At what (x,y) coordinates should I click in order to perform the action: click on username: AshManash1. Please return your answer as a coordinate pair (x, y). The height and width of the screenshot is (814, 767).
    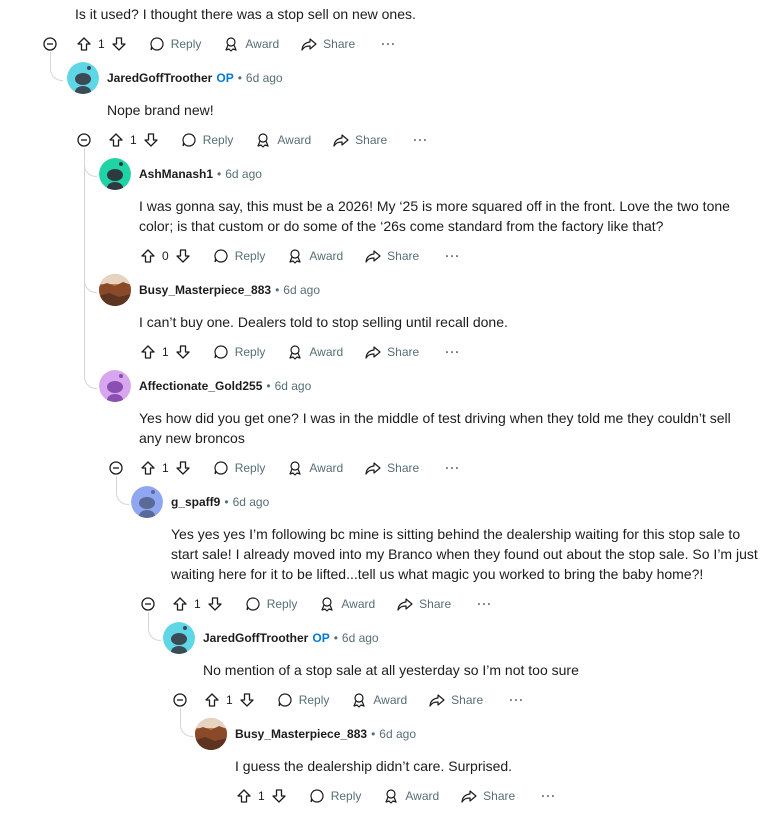
    Looking at the image, I should click on (176, 174).